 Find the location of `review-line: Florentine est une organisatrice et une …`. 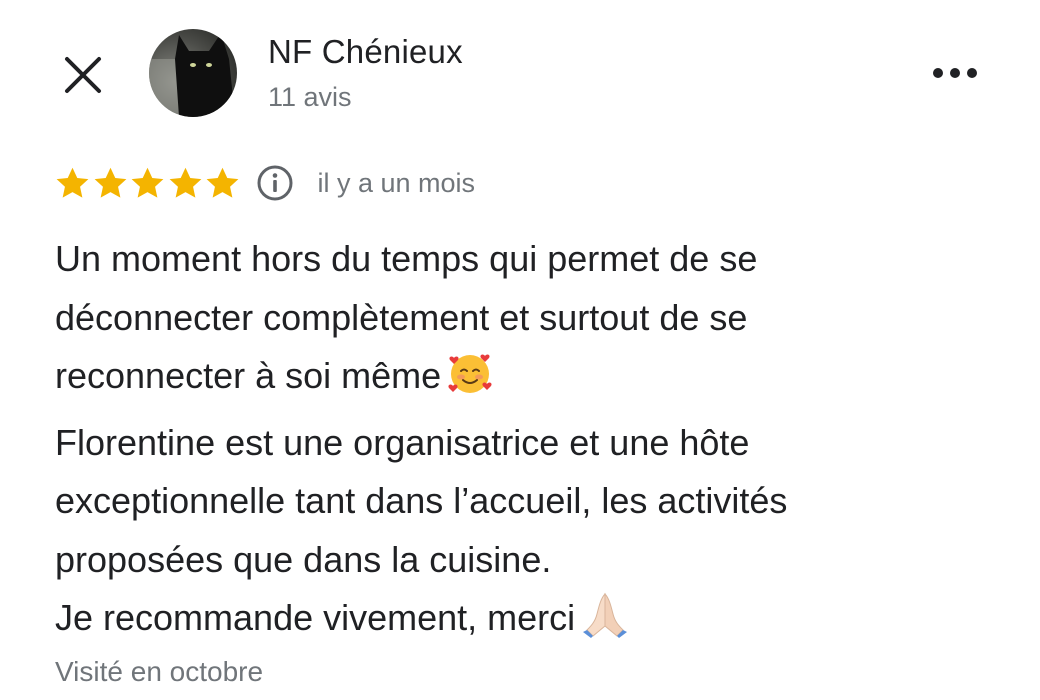

review-line: Florentine est une organisatrice et une … is located at coordinates (402, 442).